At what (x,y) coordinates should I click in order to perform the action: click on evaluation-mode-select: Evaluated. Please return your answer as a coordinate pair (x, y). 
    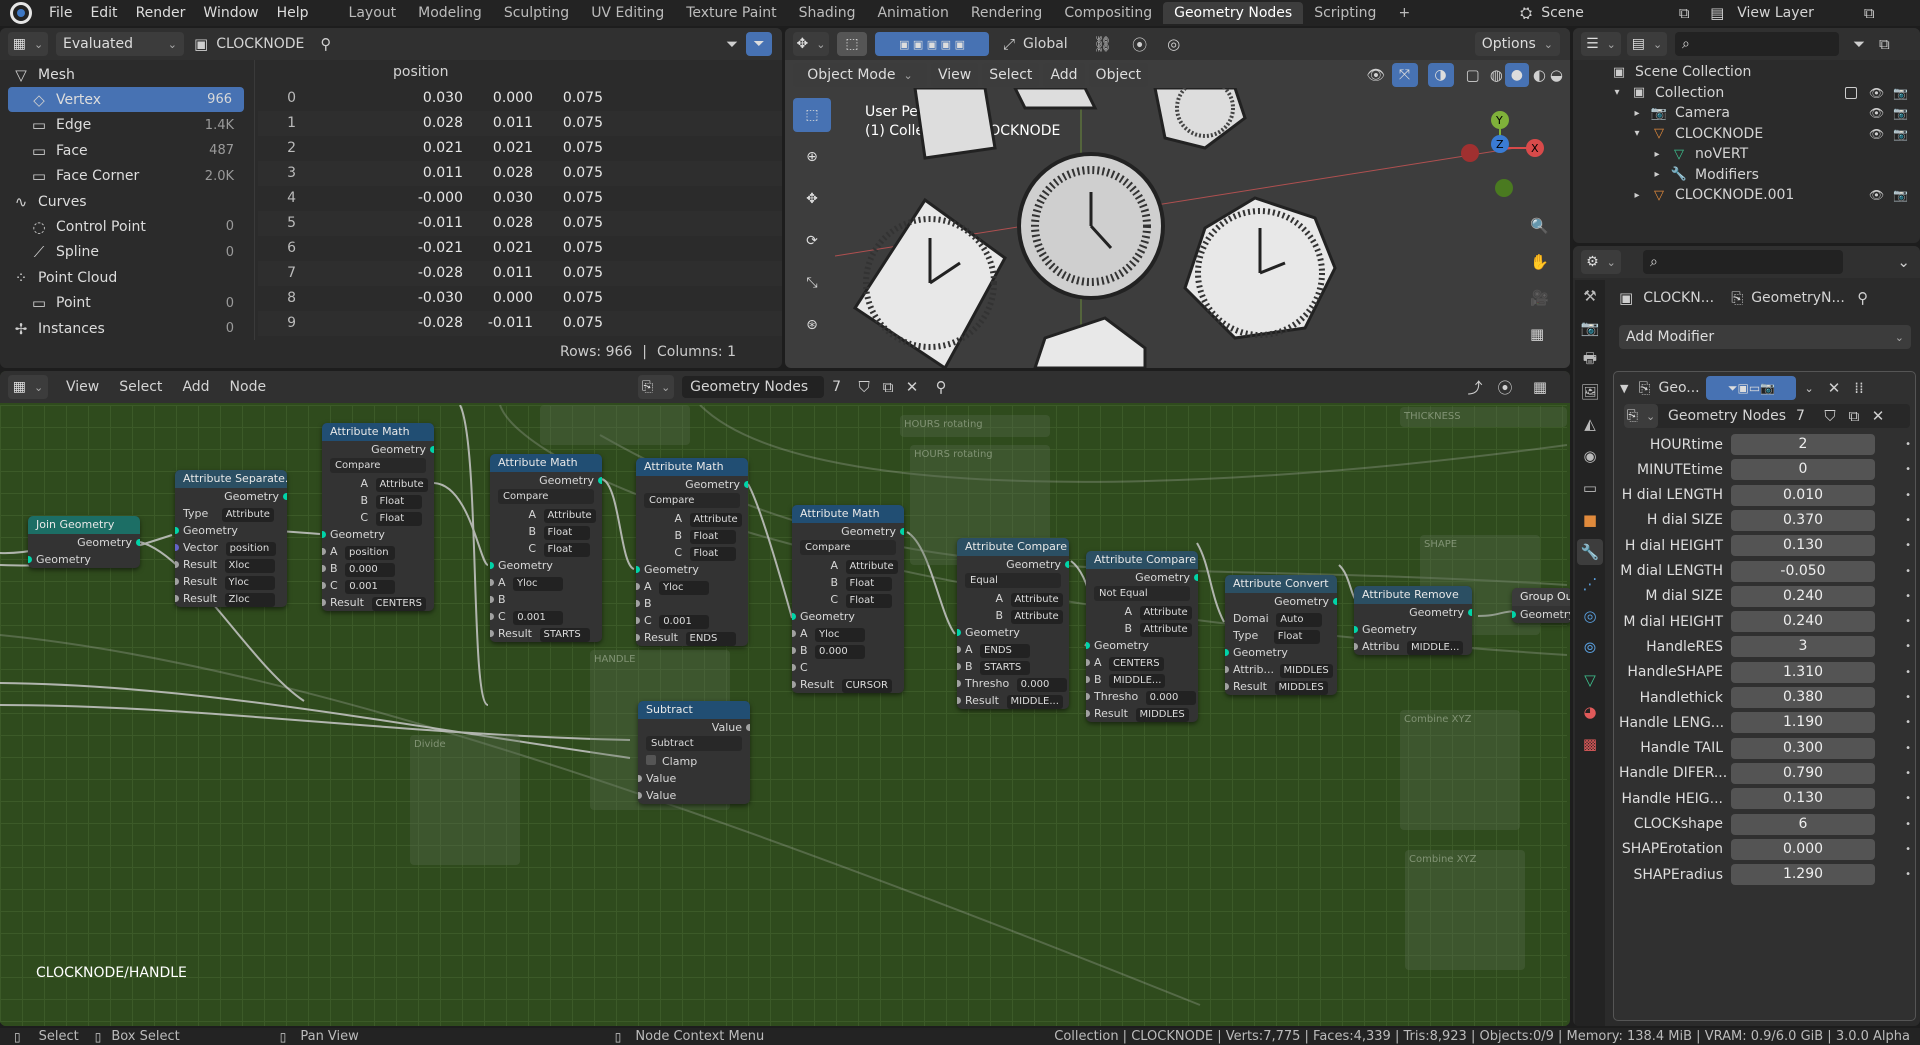
    Looking at the image, I should click on (120, 44).